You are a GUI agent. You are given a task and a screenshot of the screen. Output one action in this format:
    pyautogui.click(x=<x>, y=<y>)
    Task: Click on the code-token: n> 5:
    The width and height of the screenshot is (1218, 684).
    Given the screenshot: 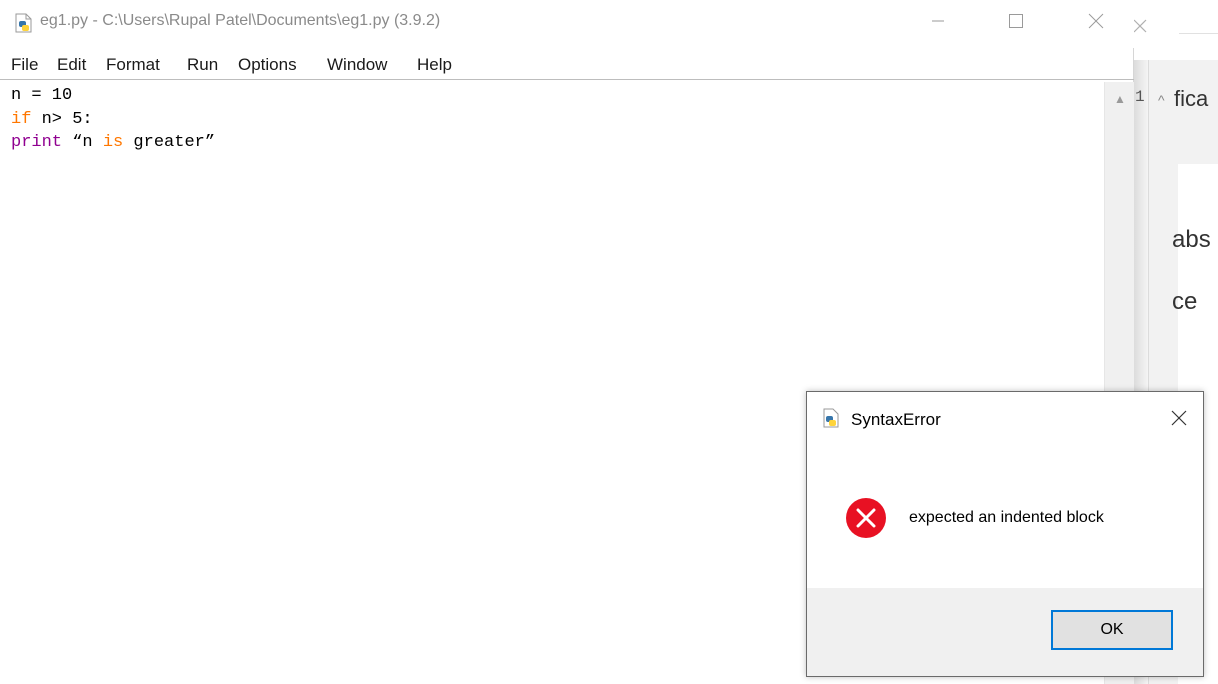 What is the action you would take?
    pyautogui.click(x=62, y=119)
    